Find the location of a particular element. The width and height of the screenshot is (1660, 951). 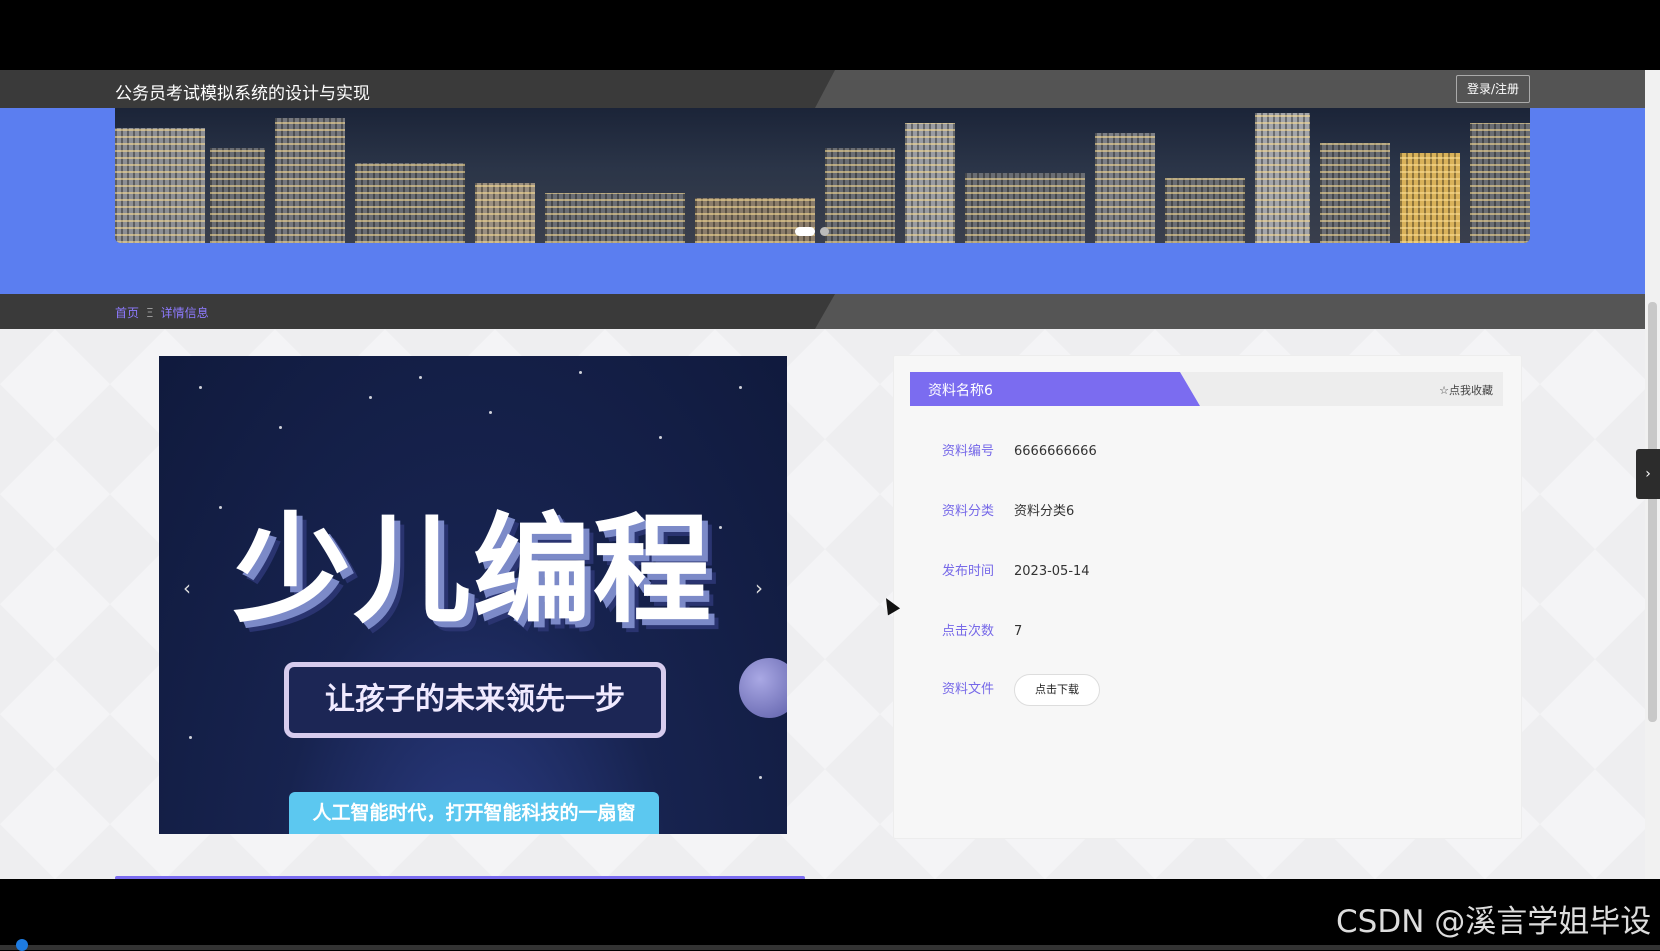

planet-icon is located at coordinates (763, 688).